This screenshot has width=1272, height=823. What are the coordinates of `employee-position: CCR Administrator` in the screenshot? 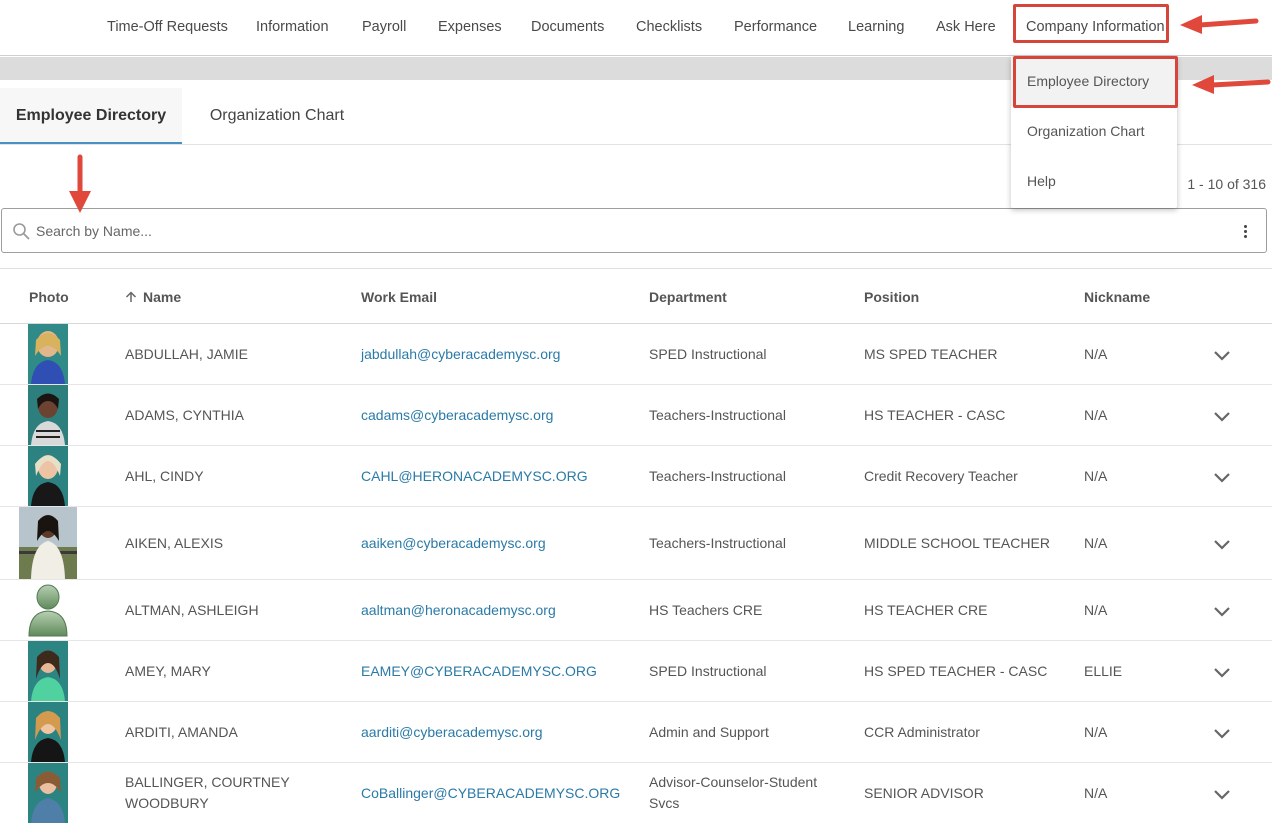 It's located at (922, 732).